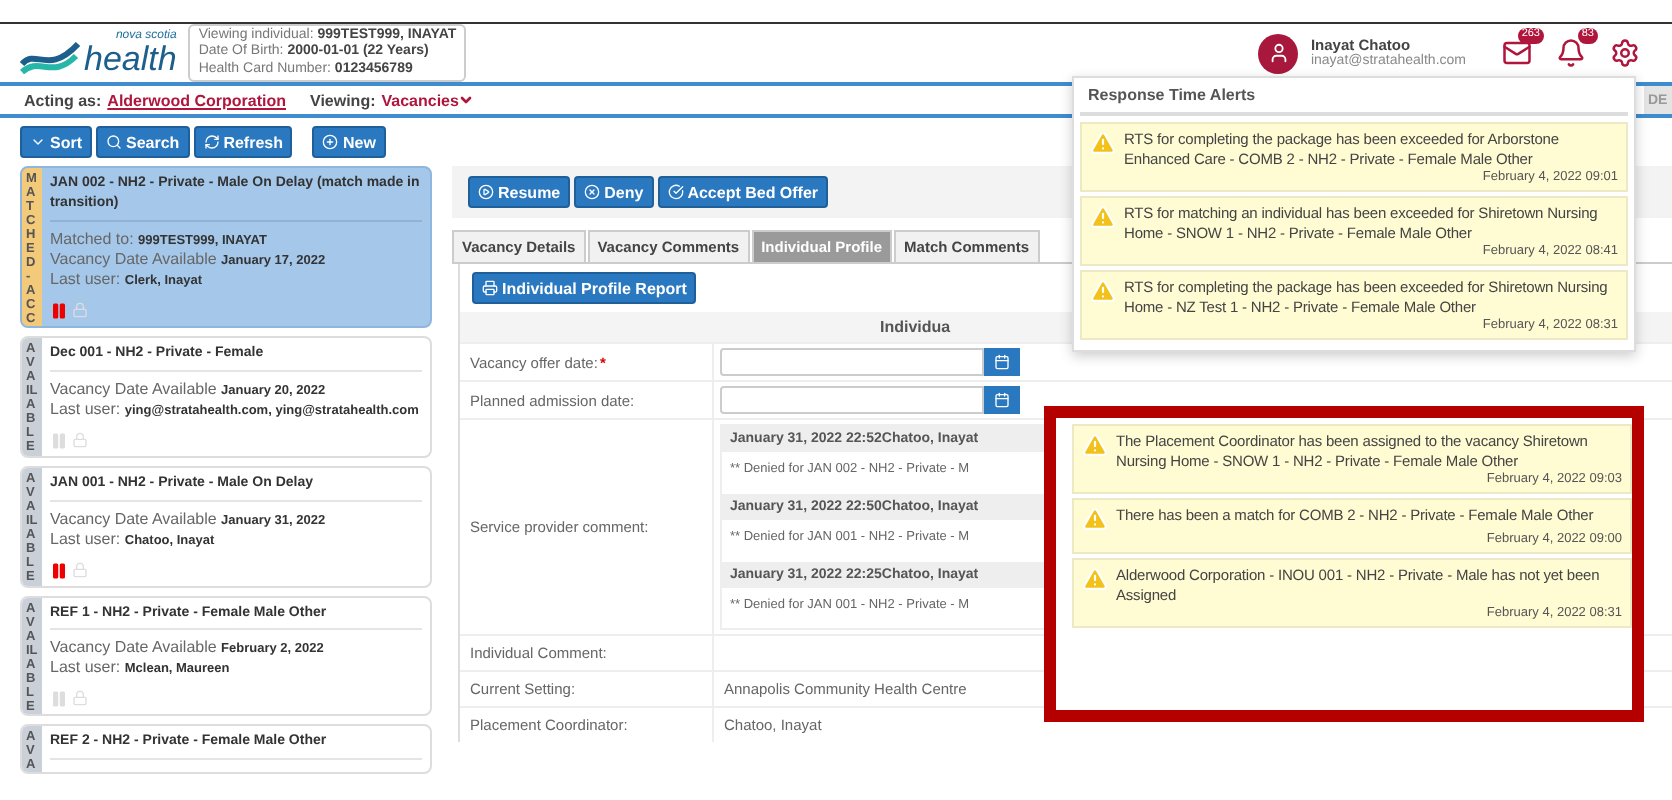 This screenshot has height=800, width=1672. Describe the element at coordinates (330, 142) in the screenshot. I see `plus-icon` at that location.